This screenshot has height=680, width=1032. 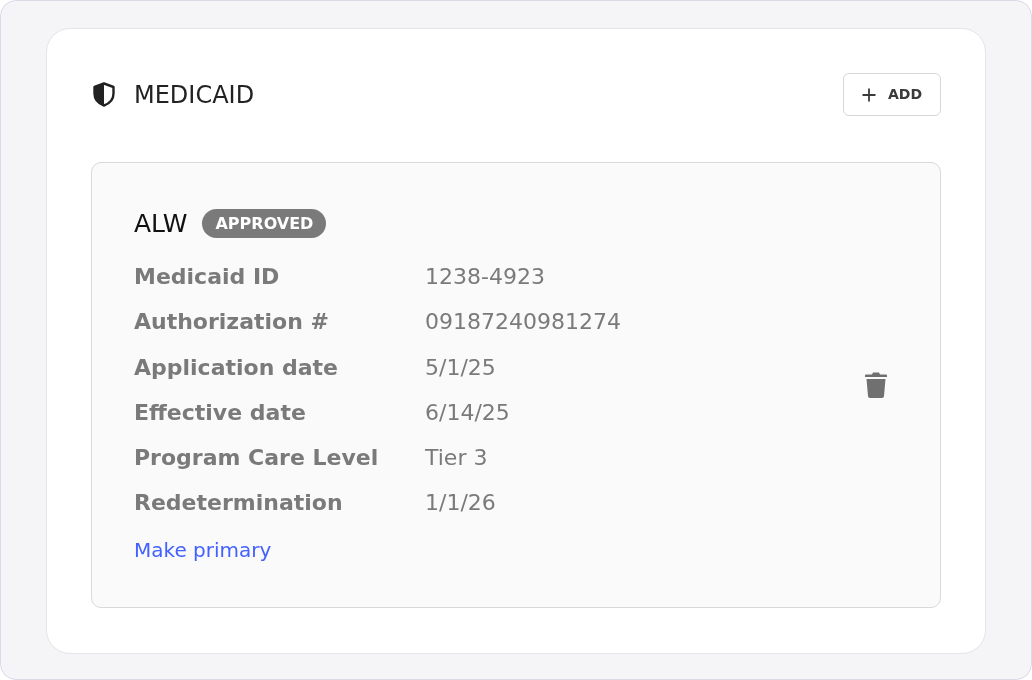 I want to click on field-label: Application date, so click(x=236, y=367).